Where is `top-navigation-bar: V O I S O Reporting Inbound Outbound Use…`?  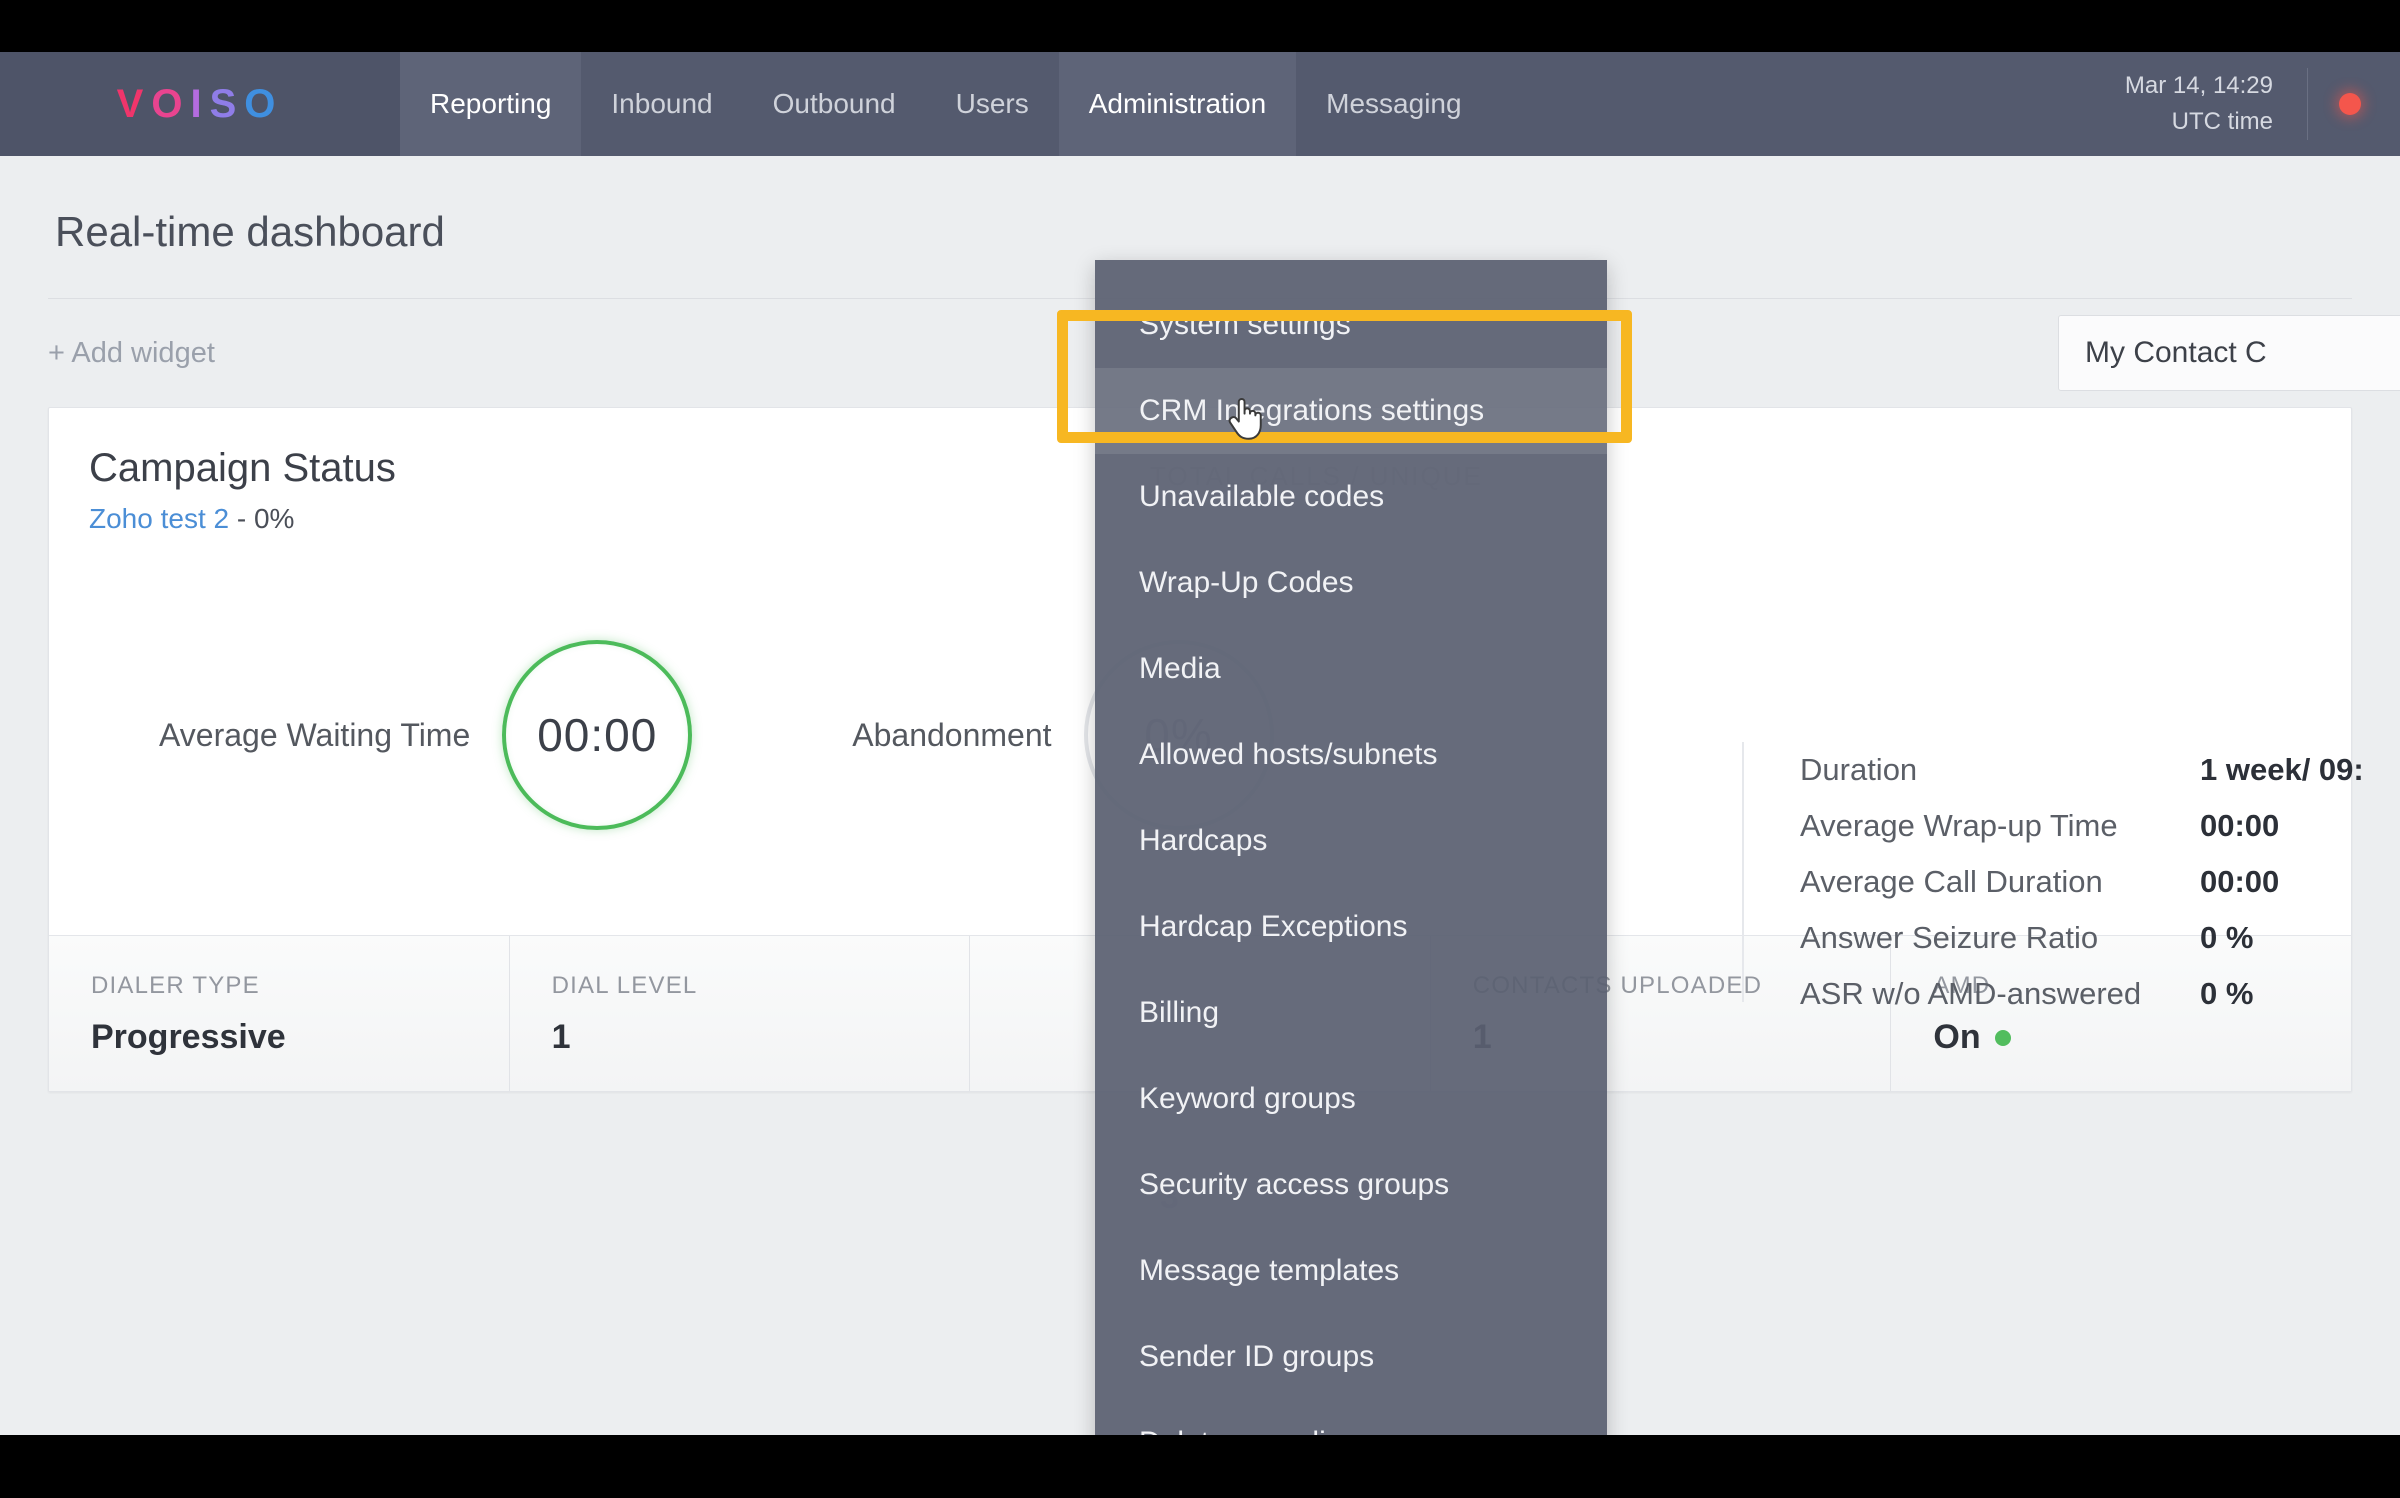 top-navigation-bar: V O I S O Reporting Inbound Outbound Use… is located at coordinates (1200, 104).